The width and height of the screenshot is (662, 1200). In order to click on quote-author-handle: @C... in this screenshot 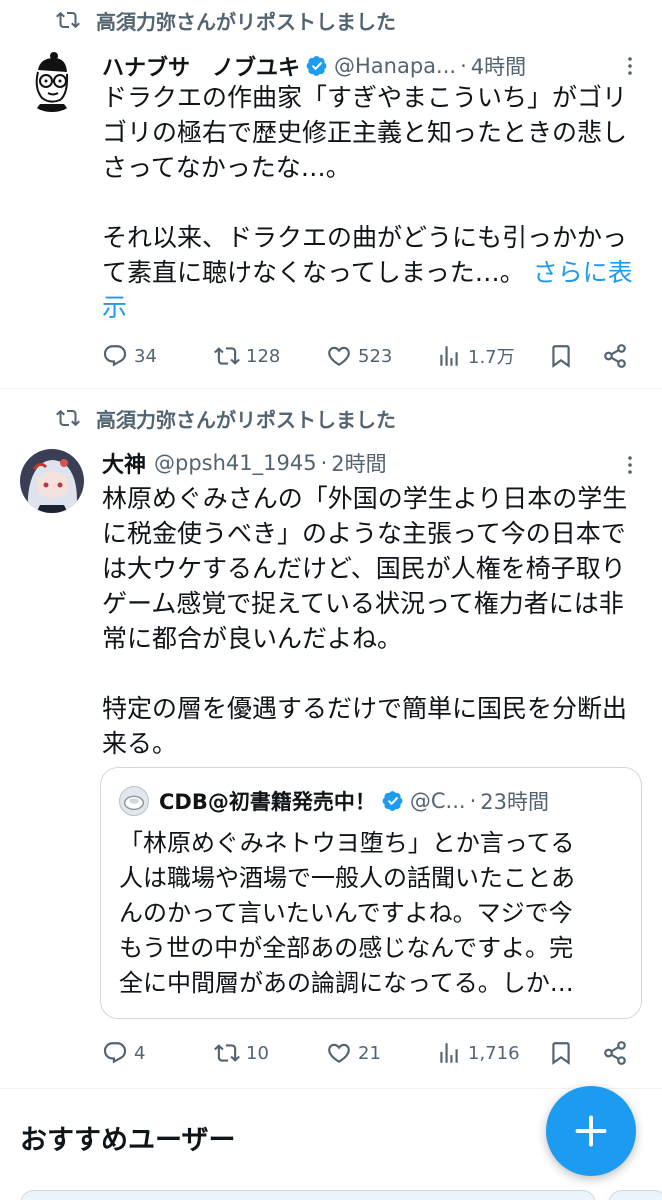, I will do `click(437, 801)`.